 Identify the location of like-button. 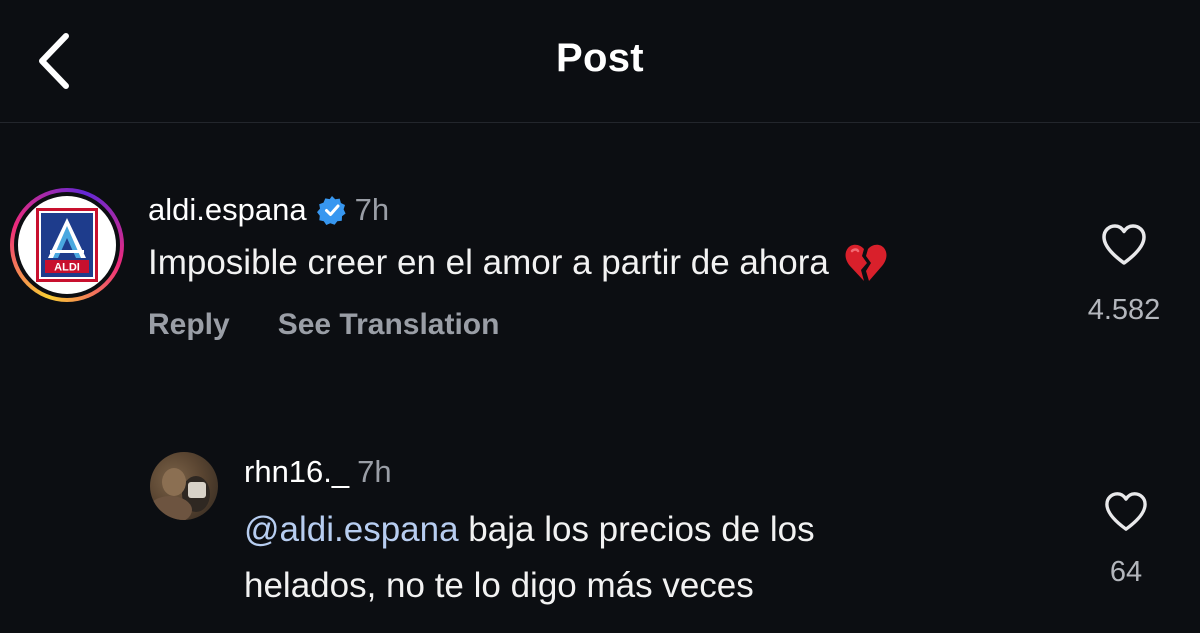
(1124, 244).